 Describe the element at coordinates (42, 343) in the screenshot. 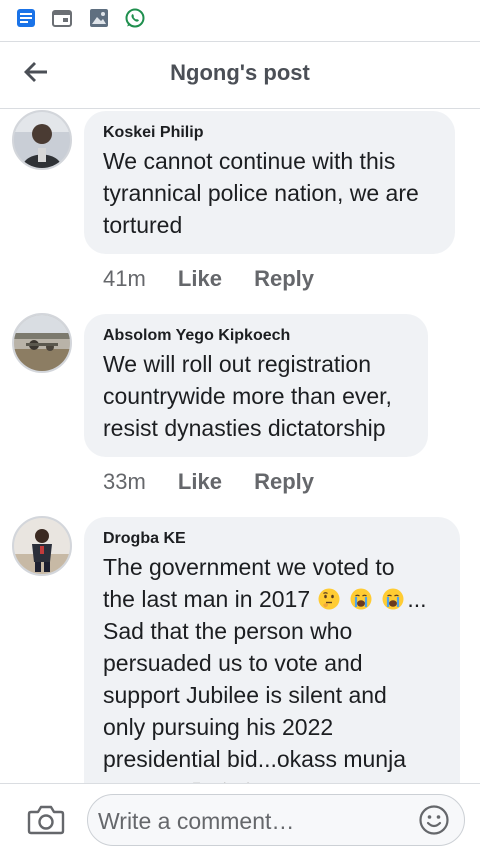

I see `avatar-absolom-yego-kipkoech` at that location.